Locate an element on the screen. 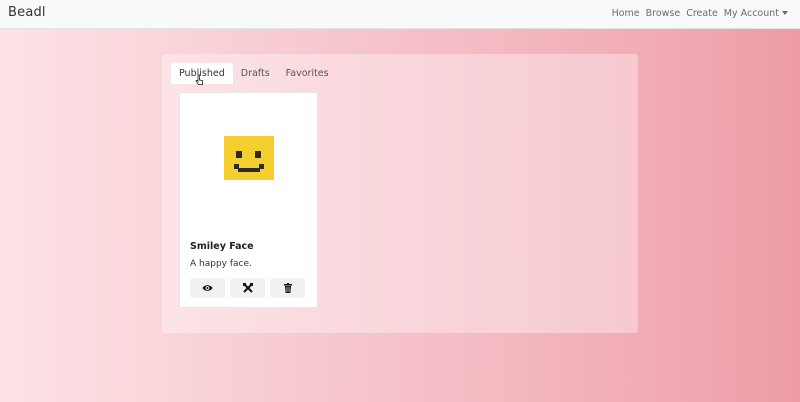 The image size is (800, 402). nav-create: Create is located at coordinates (702, 13).